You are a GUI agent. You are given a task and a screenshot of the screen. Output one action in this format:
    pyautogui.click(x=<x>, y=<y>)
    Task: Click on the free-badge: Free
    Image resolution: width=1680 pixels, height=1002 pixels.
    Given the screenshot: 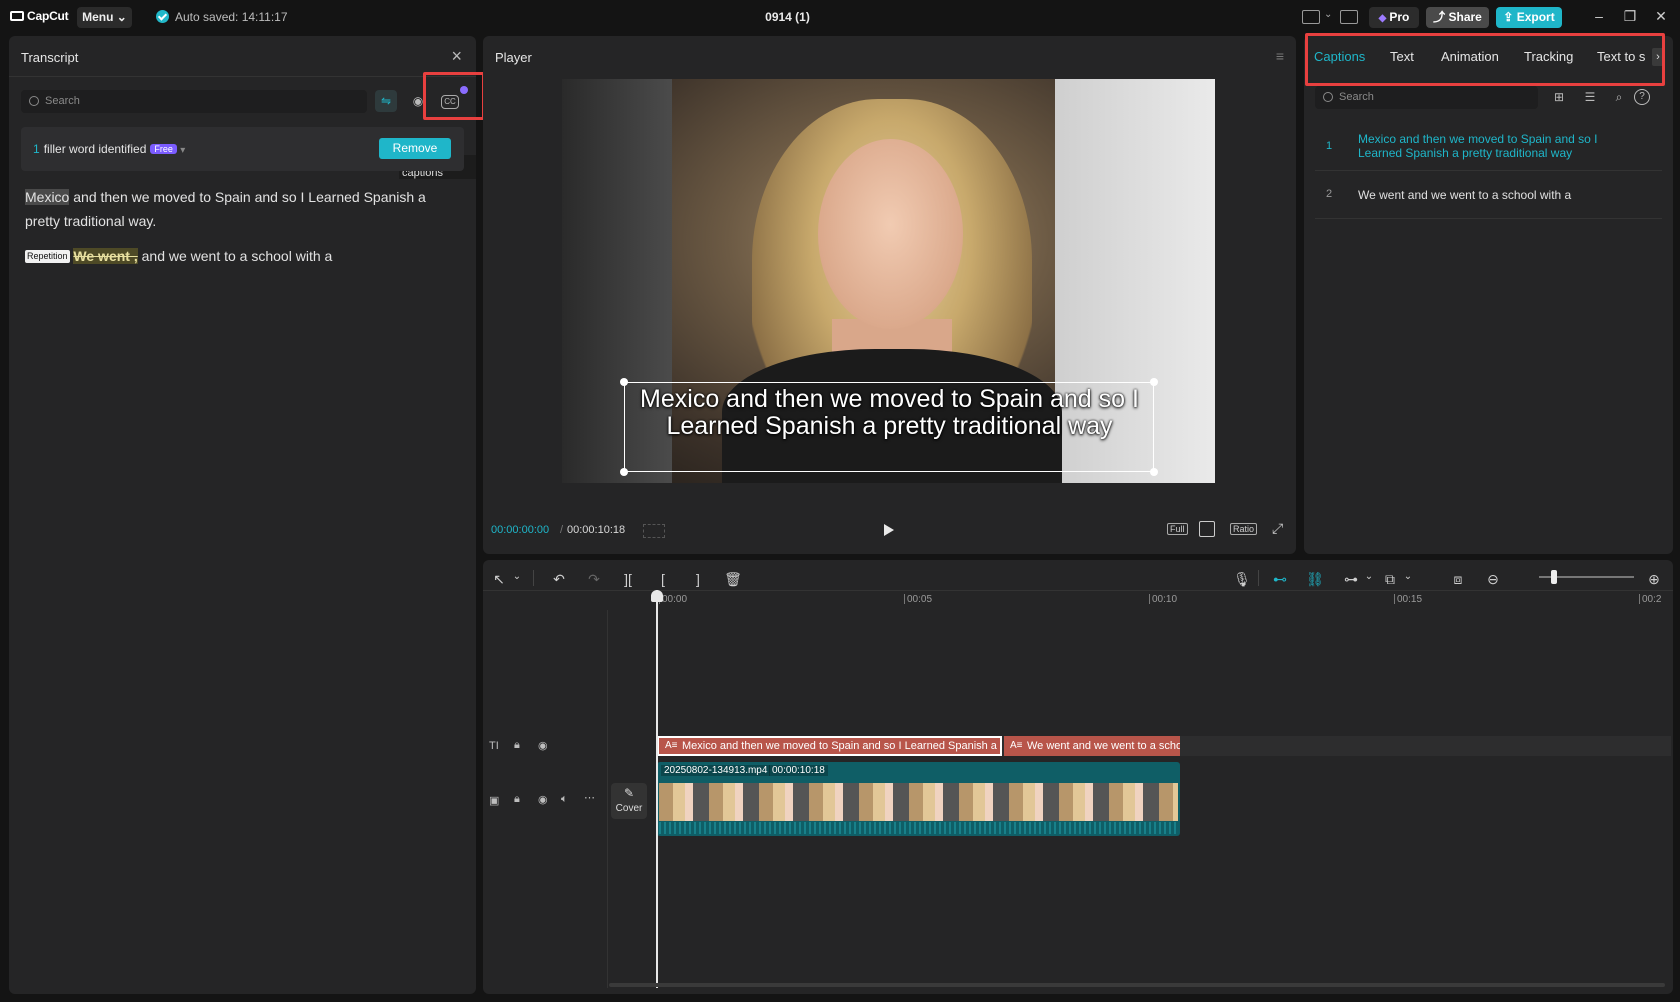 What is the action you would take?
    pyautogui.click(x=163, y=149)
    